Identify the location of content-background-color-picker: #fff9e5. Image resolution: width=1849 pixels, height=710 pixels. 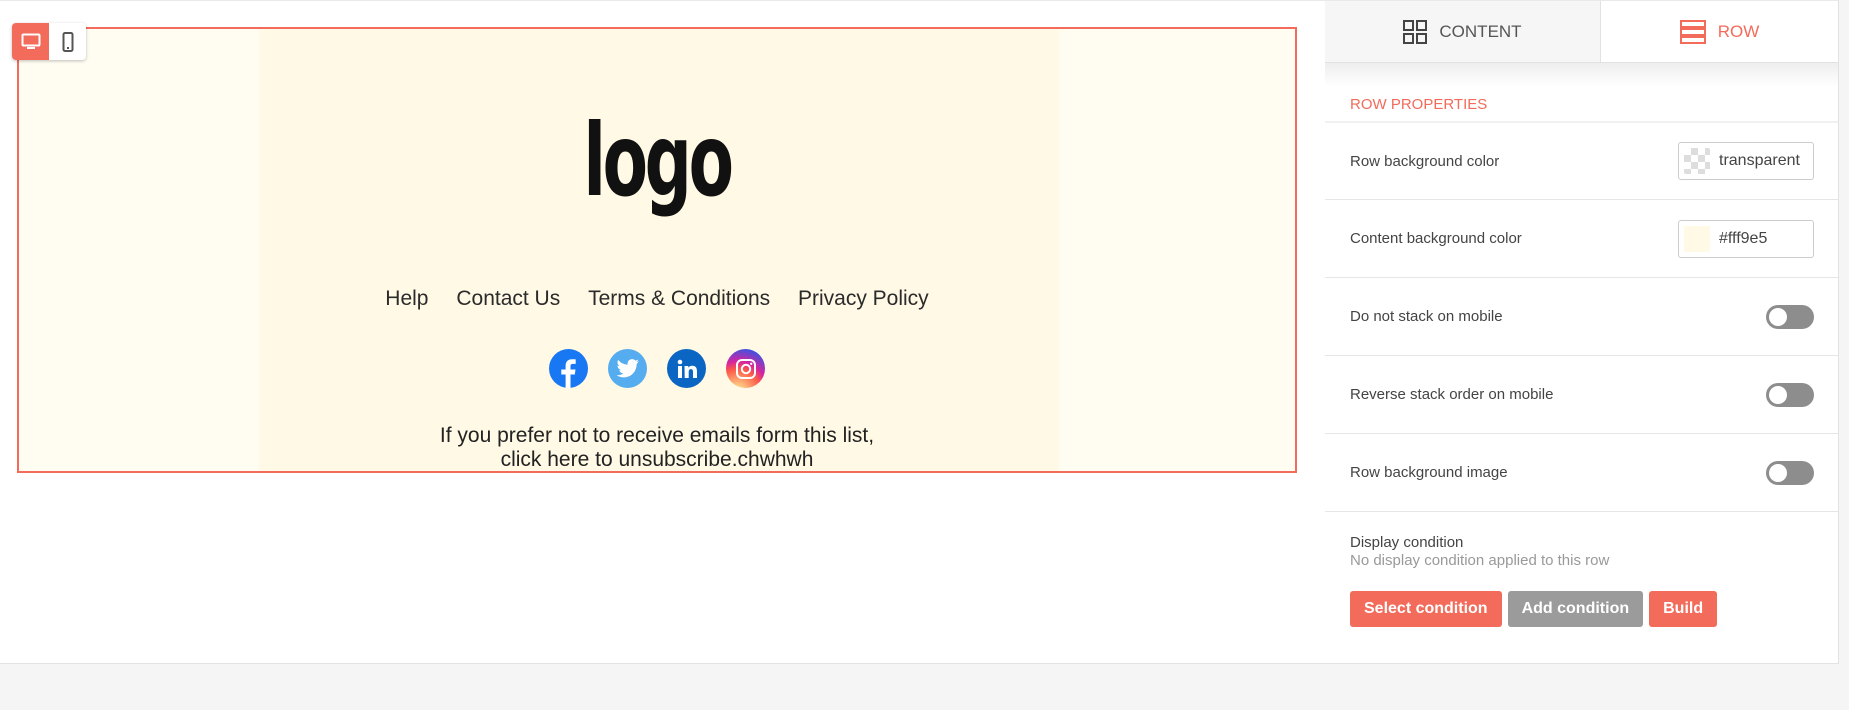
(1746, 238).